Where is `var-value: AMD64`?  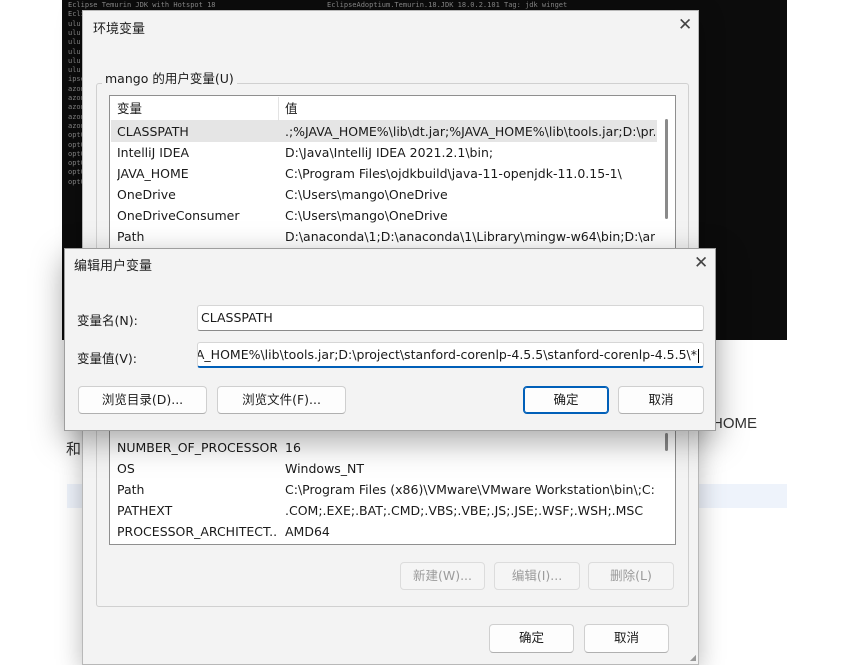
var-value: AMD64 is located at coordinates (307, 531).